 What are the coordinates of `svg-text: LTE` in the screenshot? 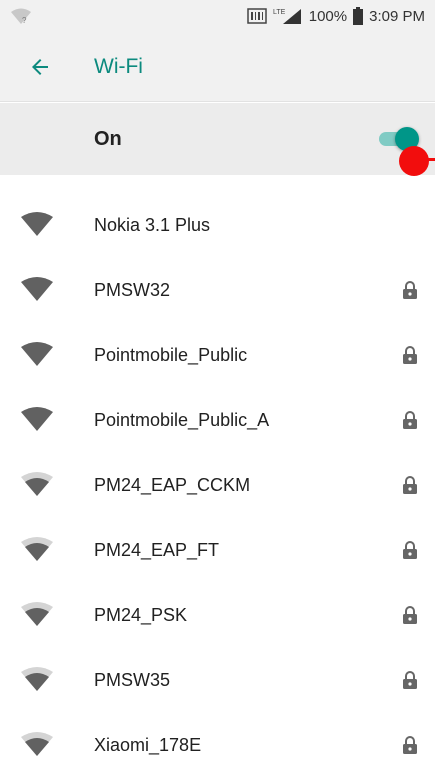 It's located at (279, 12).